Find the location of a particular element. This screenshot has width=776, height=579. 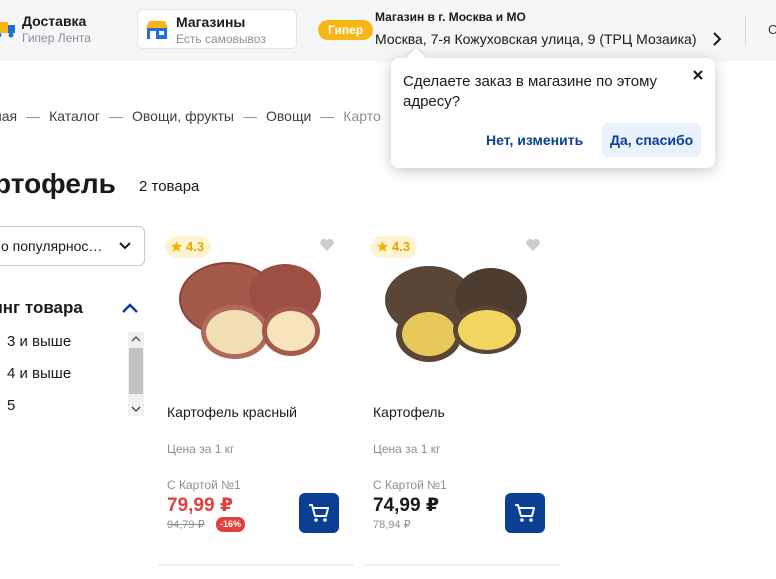

product-name: Картофель красный is located at coordinates (232, 412).